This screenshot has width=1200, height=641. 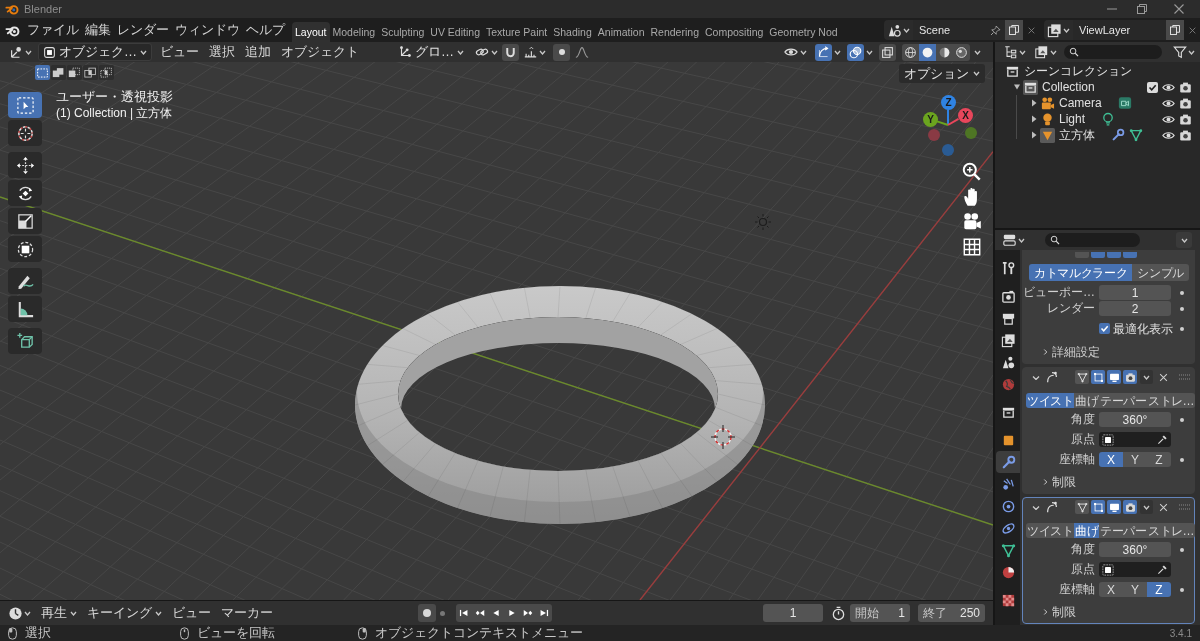 What do you see at coordinates (1124, 103) in the screenshot?
I see `camera-tile-icon` at bounding box center [1124, 103].